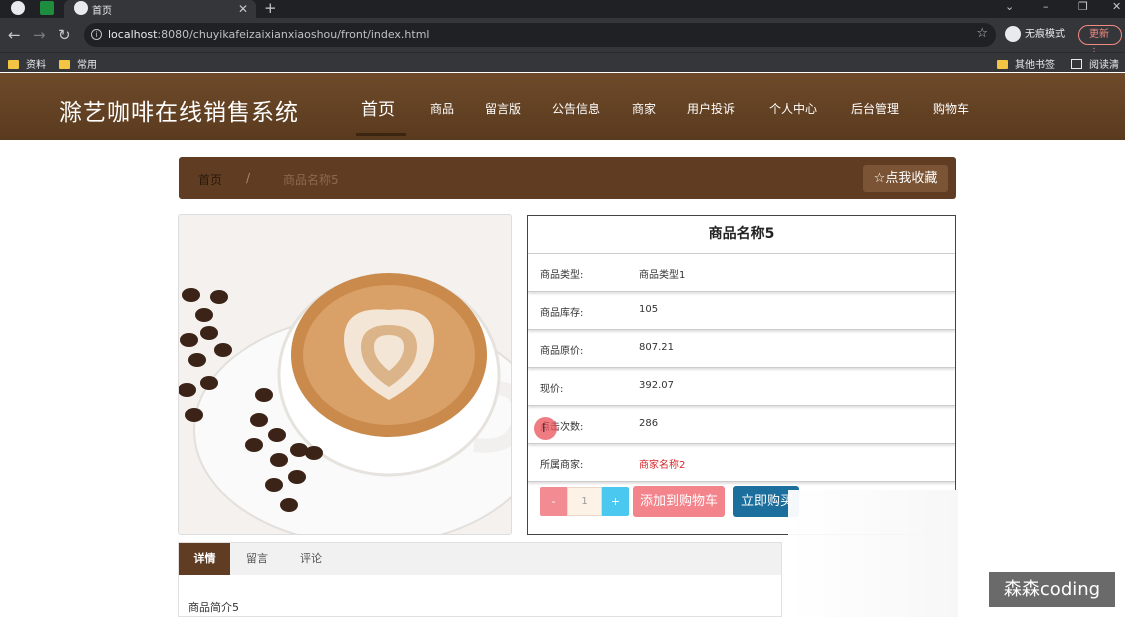  What do you see at coordinates (875, 108) in the screenshot?
I see `nav-admin: 后台管理` at bounding box center [875, 108].